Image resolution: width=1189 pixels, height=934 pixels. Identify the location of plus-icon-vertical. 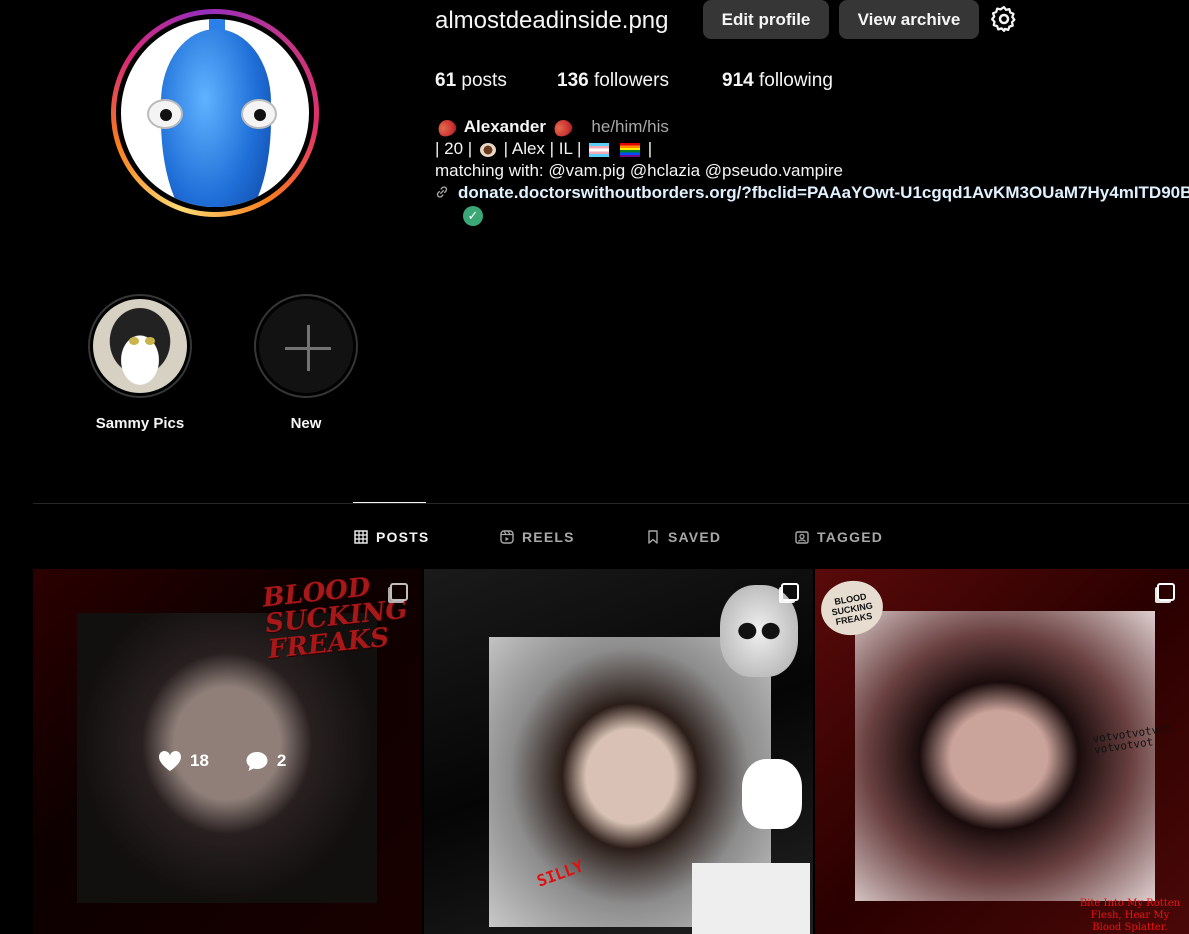
(308, 348).